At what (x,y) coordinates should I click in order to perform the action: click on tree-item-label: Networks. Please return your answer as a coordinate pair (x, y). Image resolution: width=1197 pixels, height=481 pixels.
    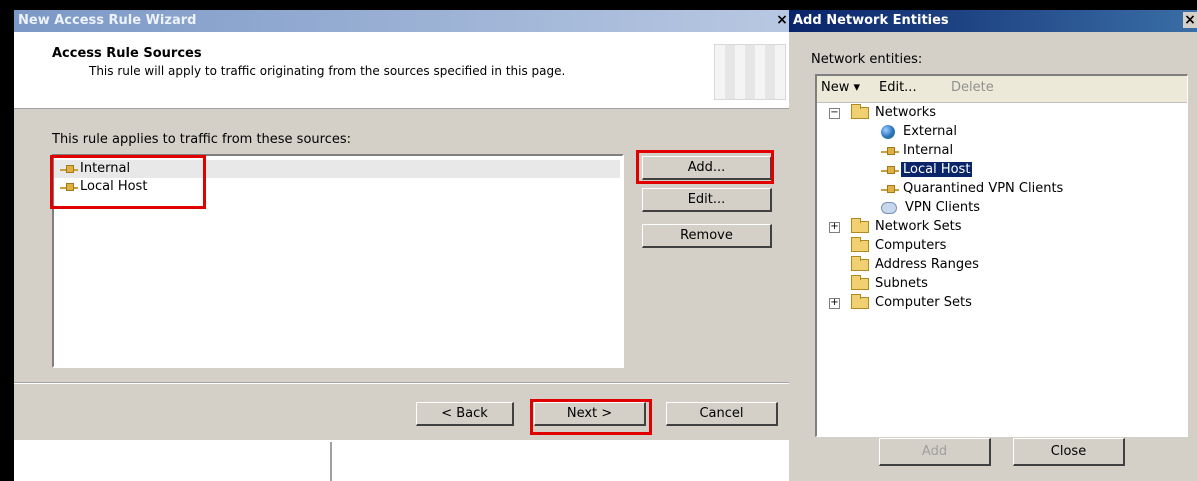
    Looking at the image, I should click on (906, 112).